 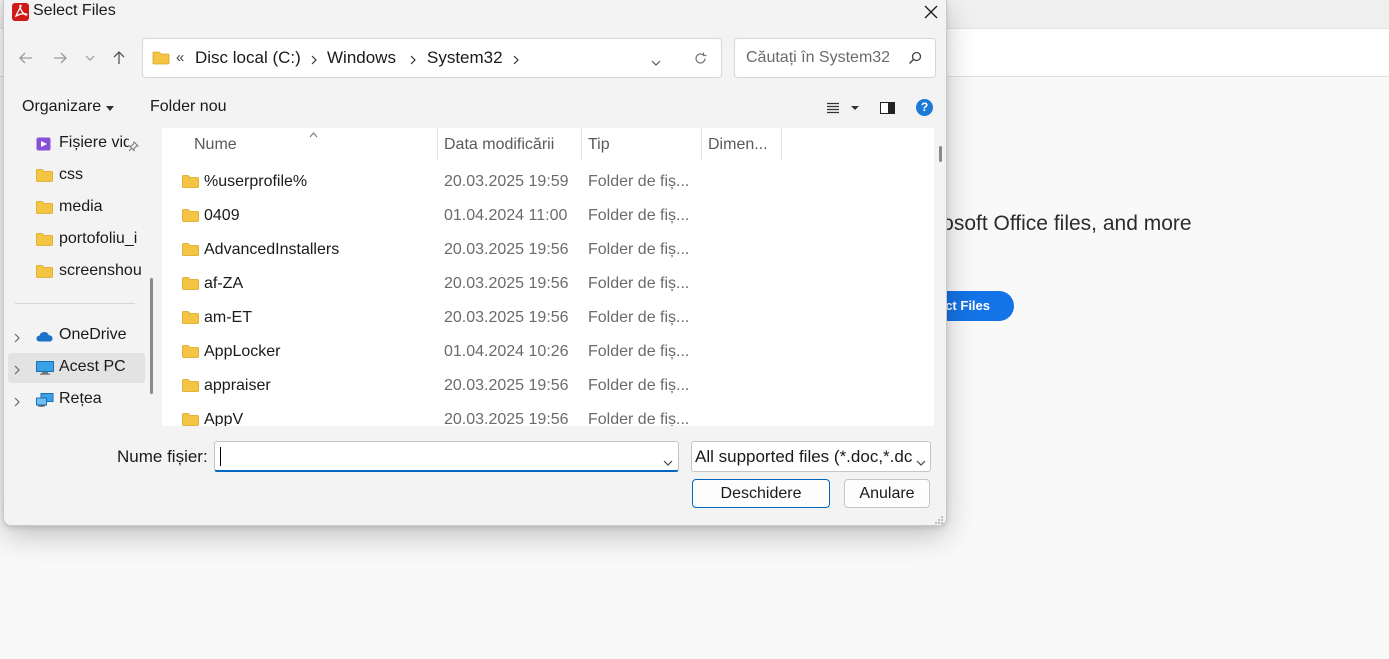 What do you see at coordinates (835, 58) in the screenshot?
I see `search-input: Căutați în System32` at bounding box center [835, 58].